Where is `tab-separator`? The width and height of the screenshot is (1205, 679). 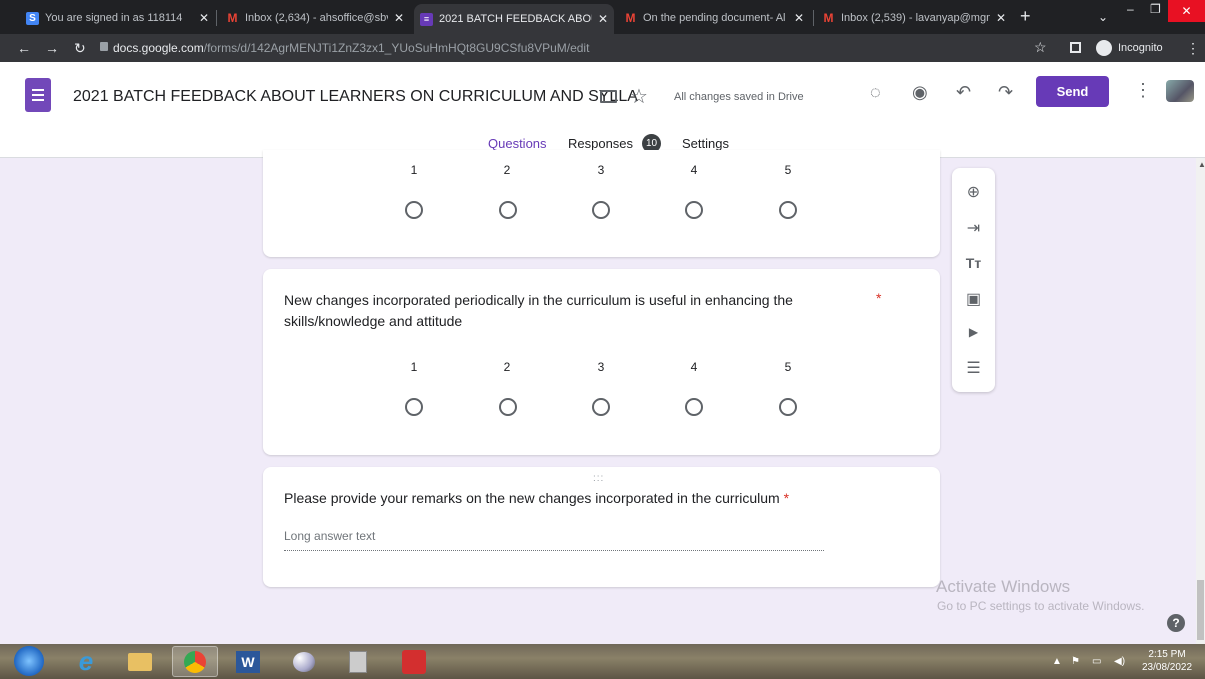
tab-separator is located at coordinates (813, 18).